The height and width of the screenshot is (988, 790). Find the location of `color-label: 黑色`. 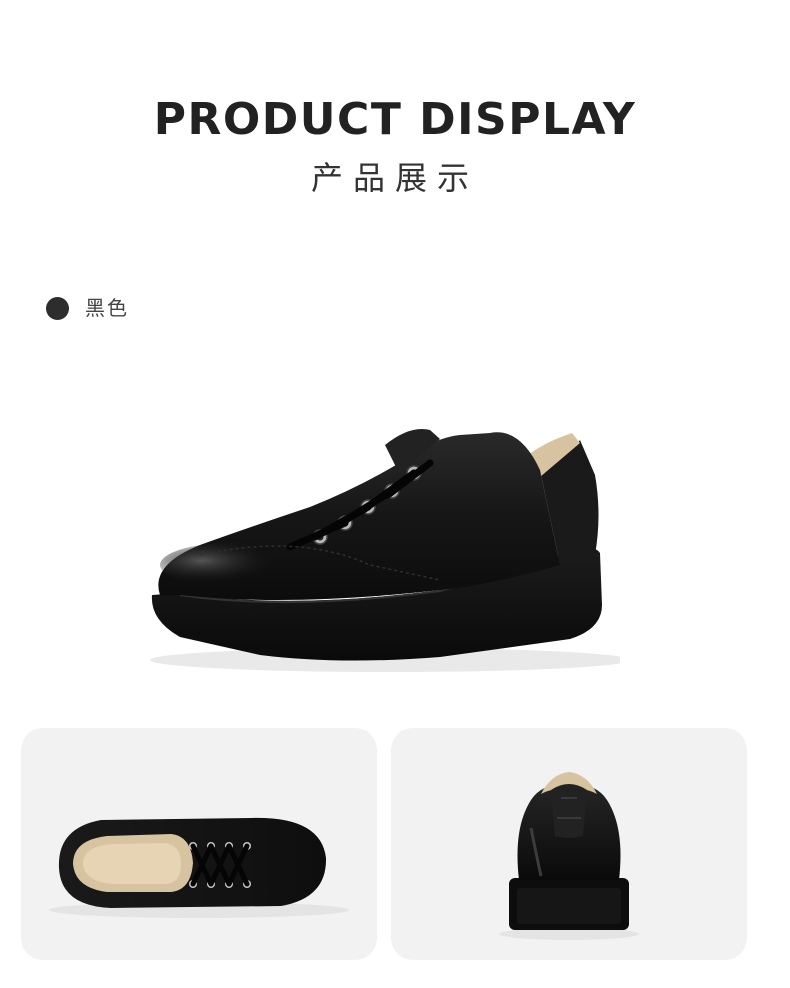

color-label: 黑色 is located at coordinates (107, 308).